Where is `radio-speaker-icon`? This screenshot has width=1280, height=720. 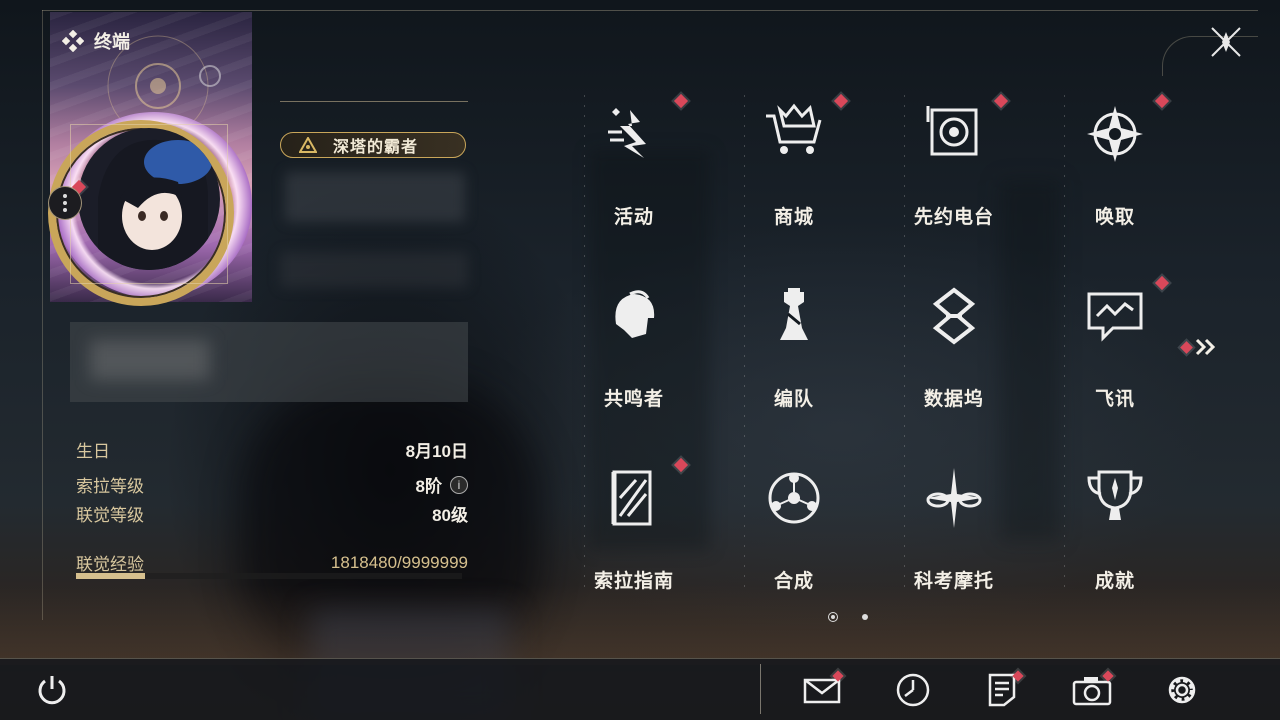 radio-speaker-icon is located at coordinates (954, 134).